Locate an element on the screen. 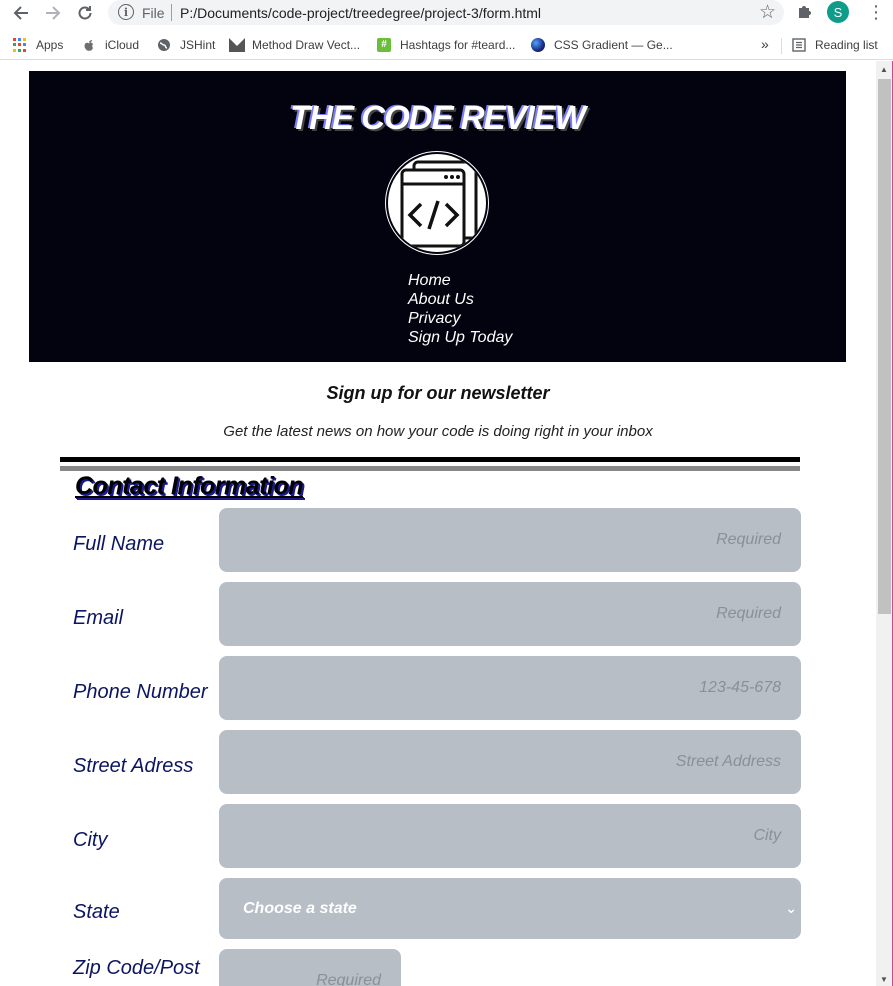 Image resolution: width=893 pixels, height=986 pixels. site-title: THE CODE REVIEW is located at coordinates (438, 117).